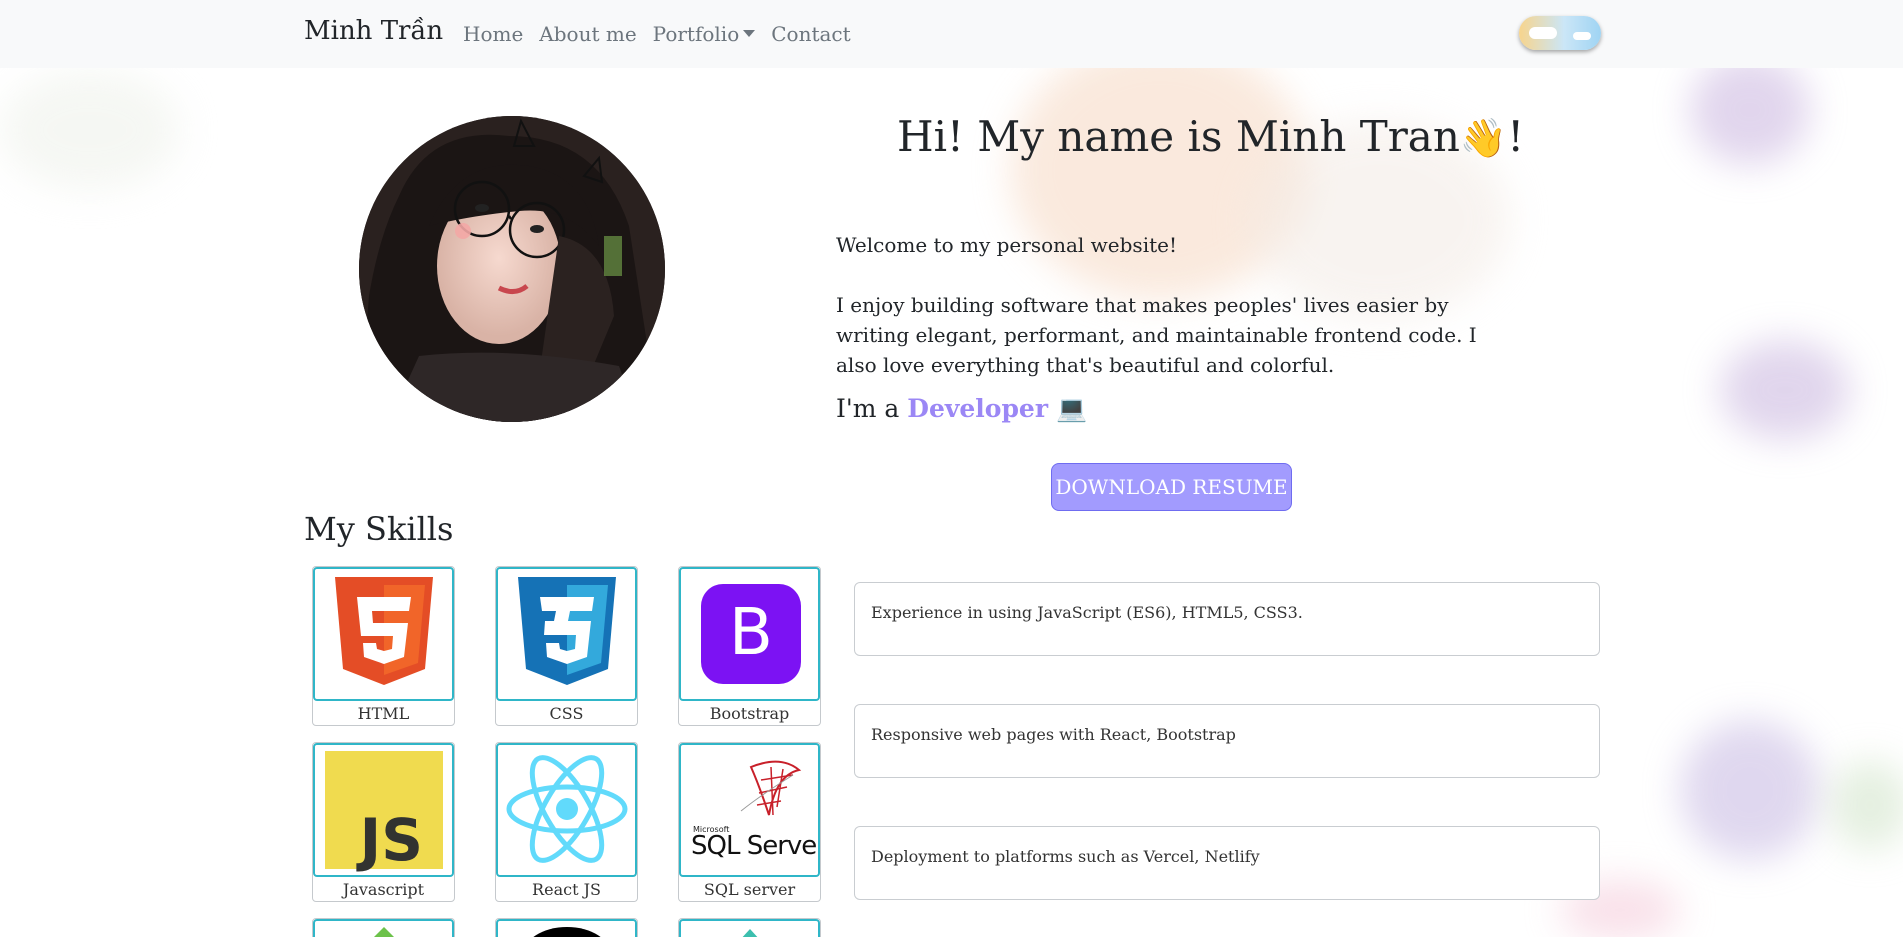 The height and width of the screenshot is (937, 1903). I want to click on skill-label: React JS, so click(566, 889).